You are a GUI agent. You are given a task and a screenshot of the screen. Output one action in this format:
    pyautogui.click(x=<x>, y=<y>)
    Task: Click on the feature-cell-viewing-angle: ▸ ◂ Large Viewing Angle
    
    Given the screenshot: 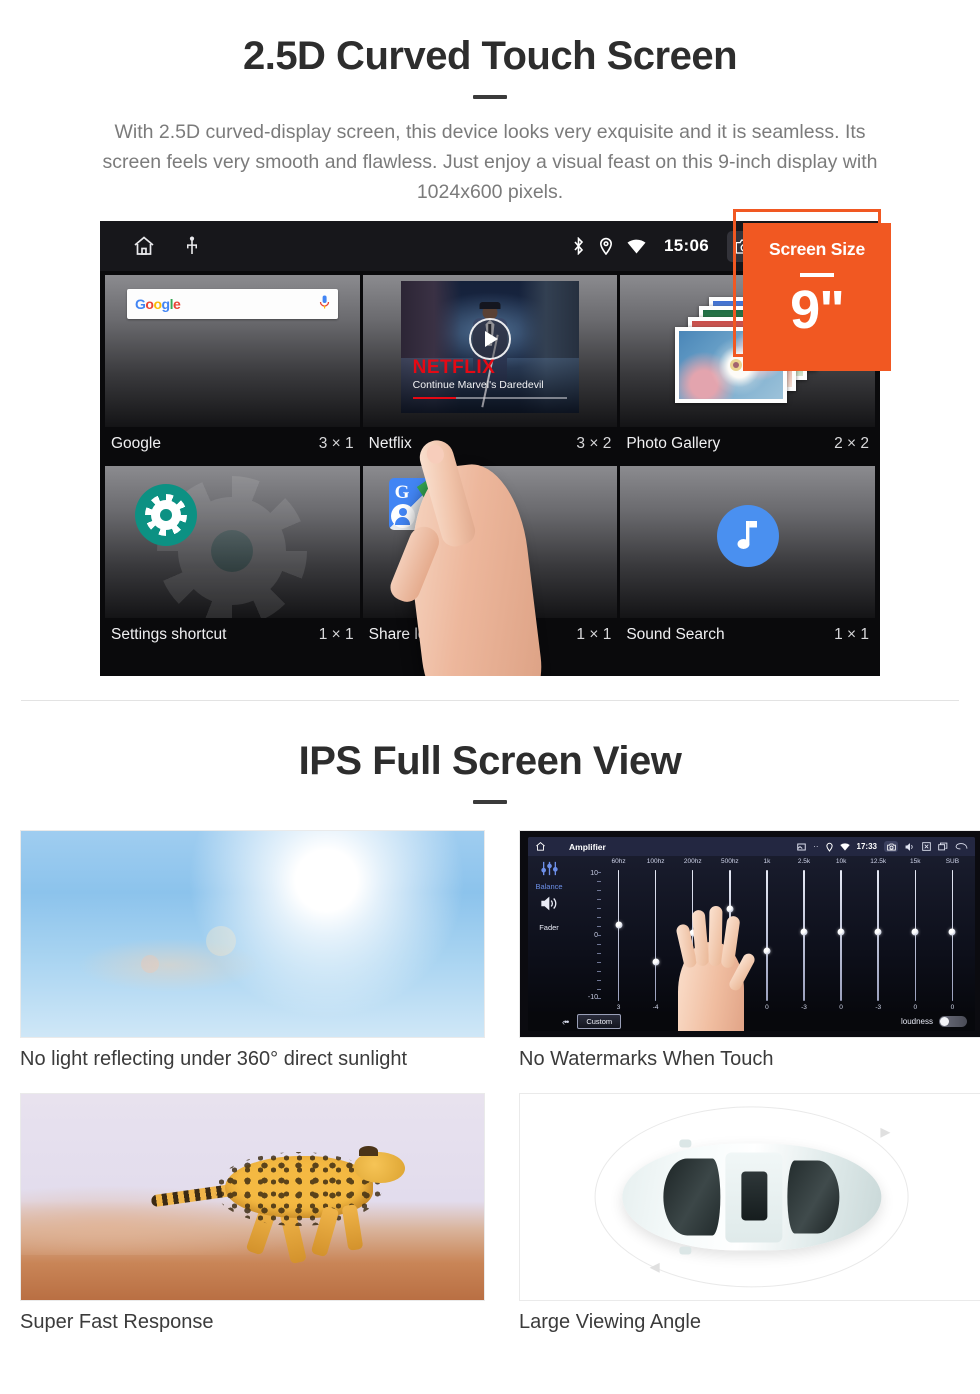 What is the action you would take?
    pyautogui.click(x=749, y=1215)
    